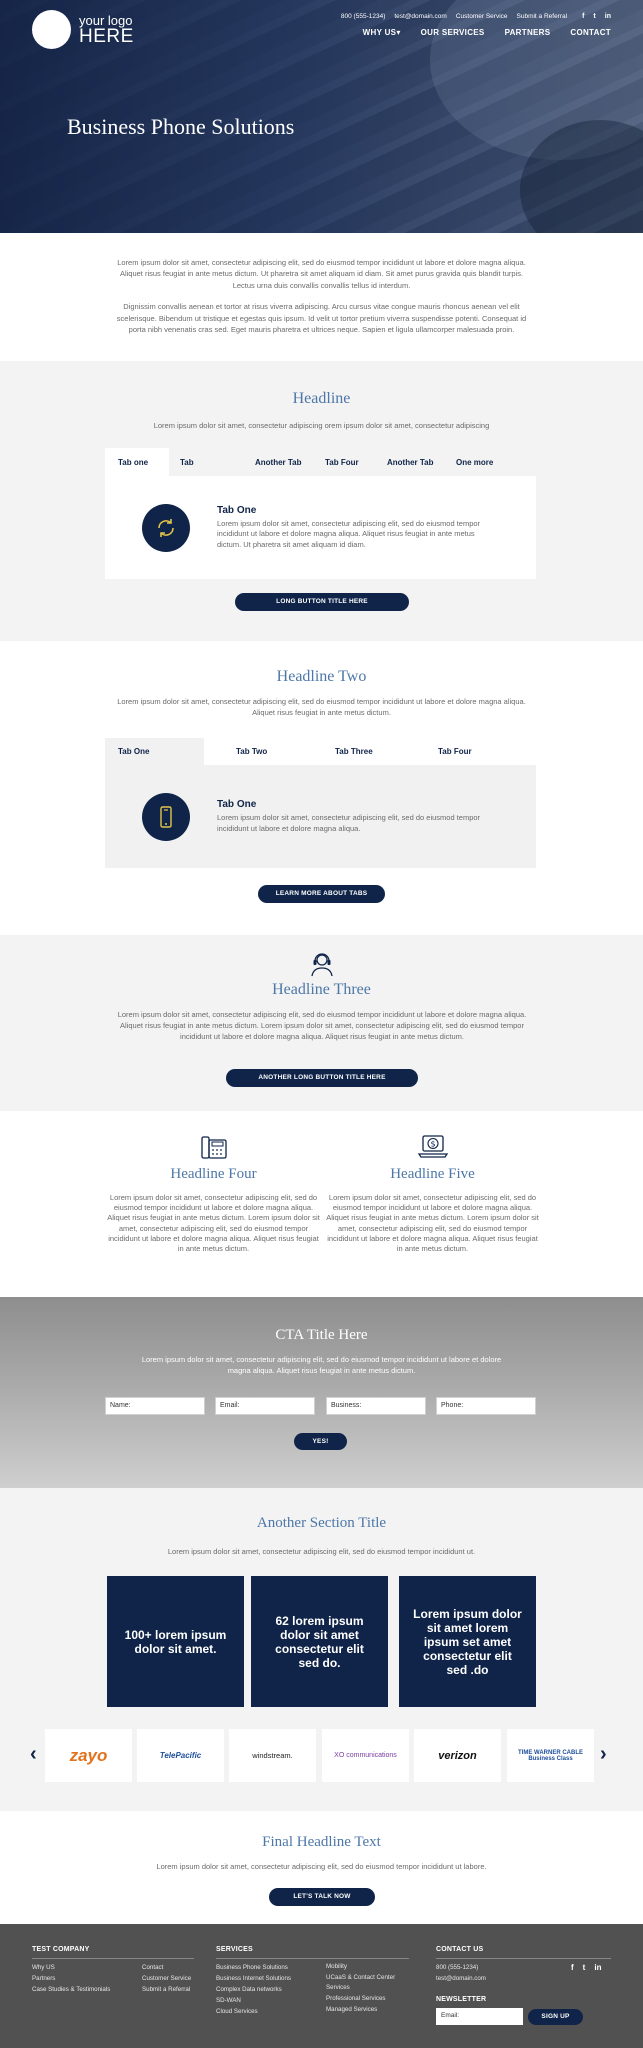 Image resolution: width=643 pixels, height=2048 pixels. I want to click on footer-link-mobility: Mobility, so click(366, 1967).